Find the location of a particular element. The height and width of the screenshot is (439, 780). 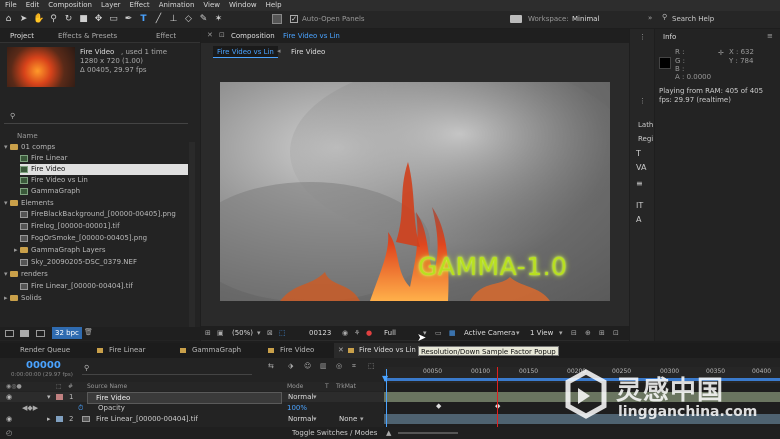

work-area-bar is located at coordinates (582, 379).